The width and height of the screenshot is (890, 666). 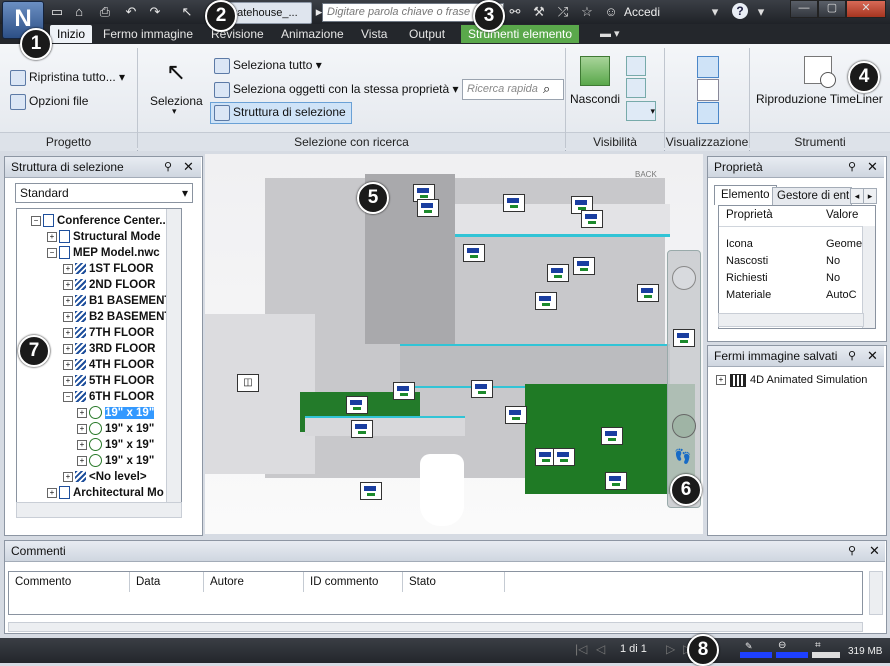 What do you see at coordinates (683, 459) in the screenshot?
I see `walk-icon: 👣` at bounding box center [683, 459].